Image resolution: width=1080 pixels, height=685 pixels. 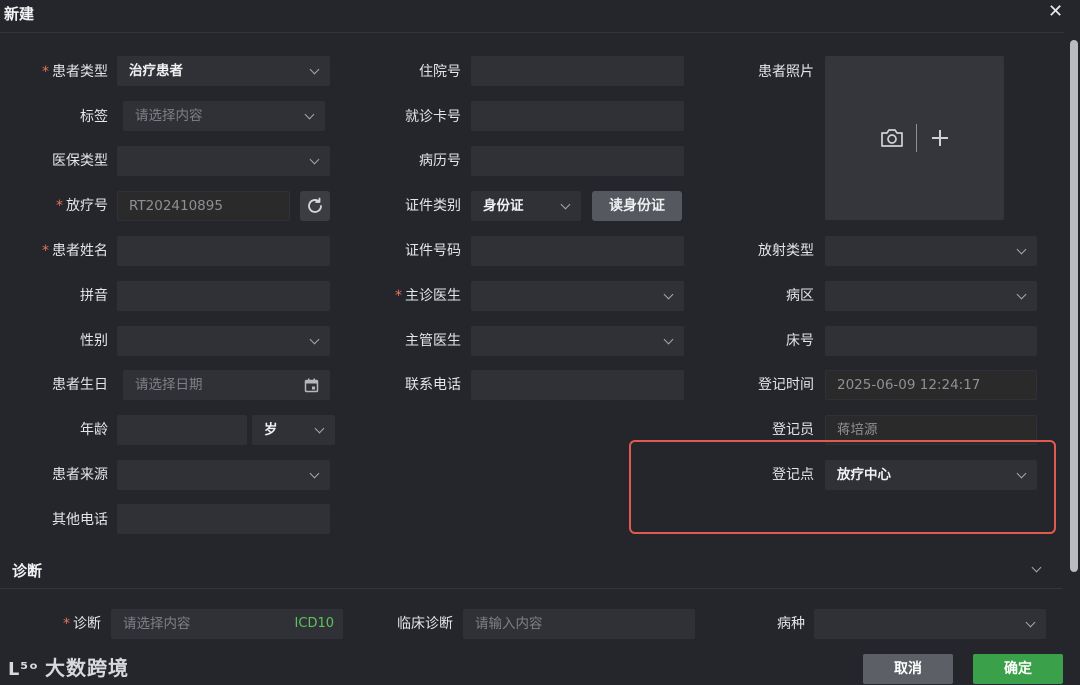 What do you see at coordinates (314, 624) in the screenshot?
I see `icd10-tag: ICD10` at bounding box center [314, 624].